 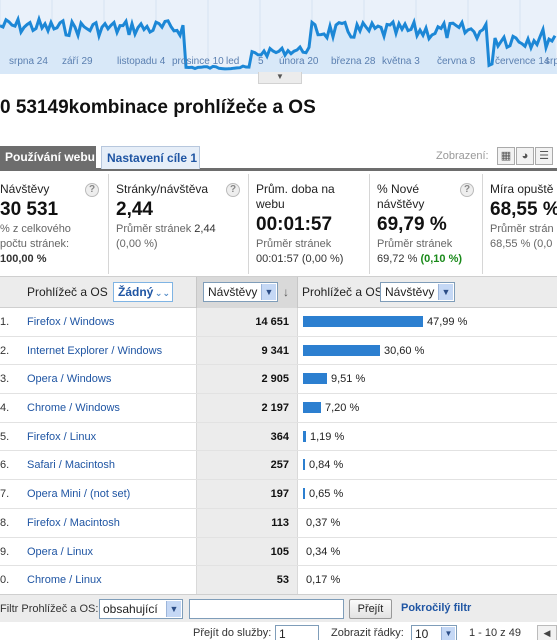 I want to click on row-browser-os-link: Chrome / Linux, so click(x=64, y=580).